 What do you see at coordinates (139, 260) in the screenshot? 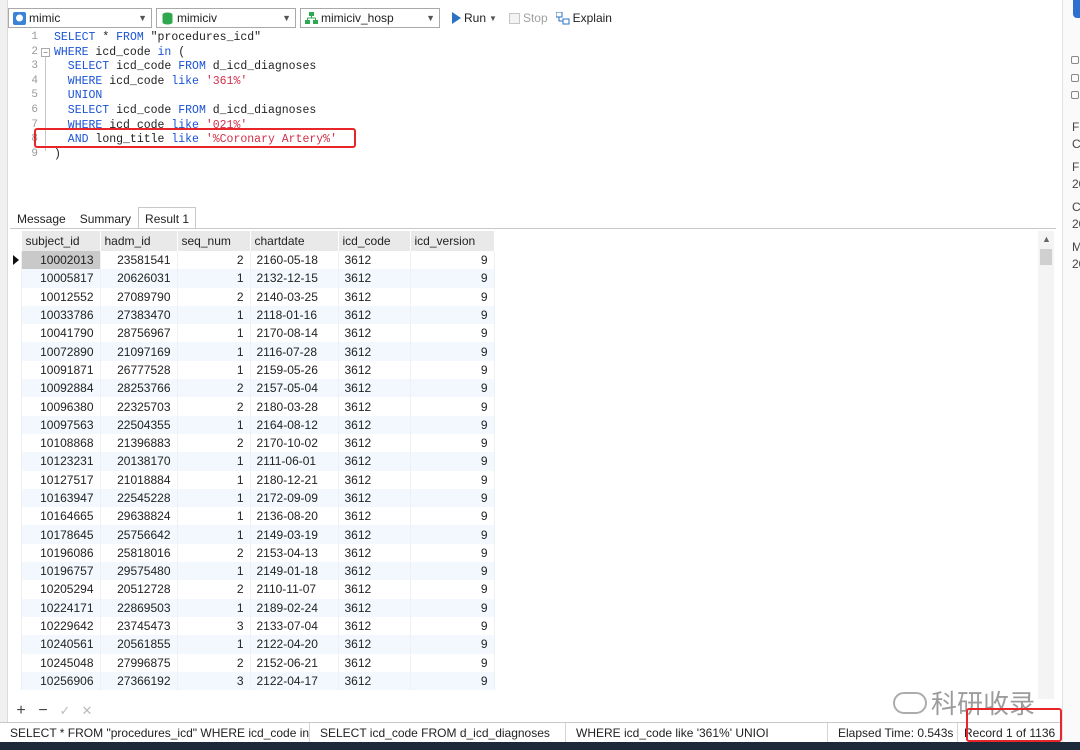
I see `table-cell: 23581541` at bounding box center [139, 260].